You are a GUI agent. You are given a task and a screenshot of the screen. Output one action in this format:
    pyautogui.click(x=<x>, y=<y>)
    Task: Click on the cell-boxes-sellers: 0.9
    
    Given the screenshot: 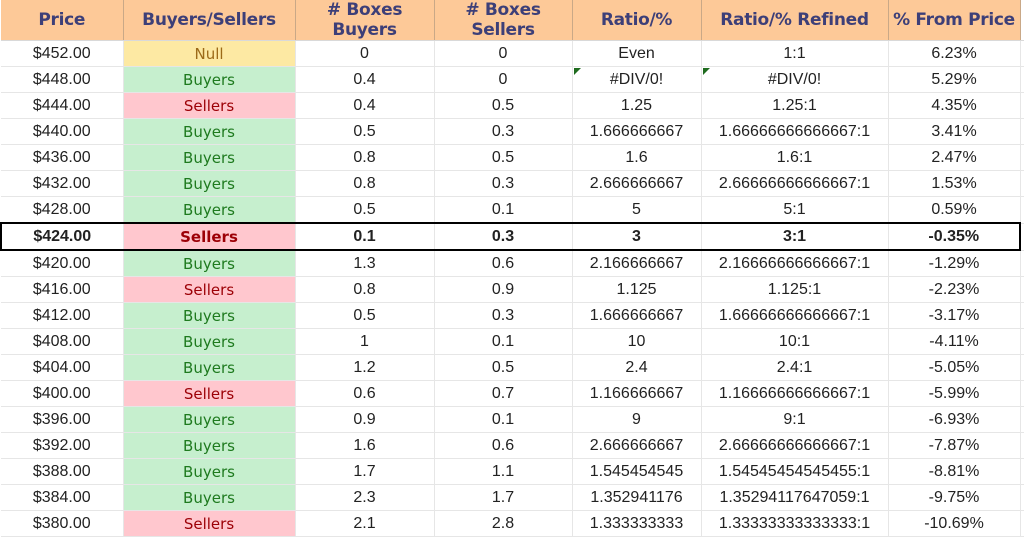 What is the action you would take?
    pyautogui.click(x=503, y=289)
    